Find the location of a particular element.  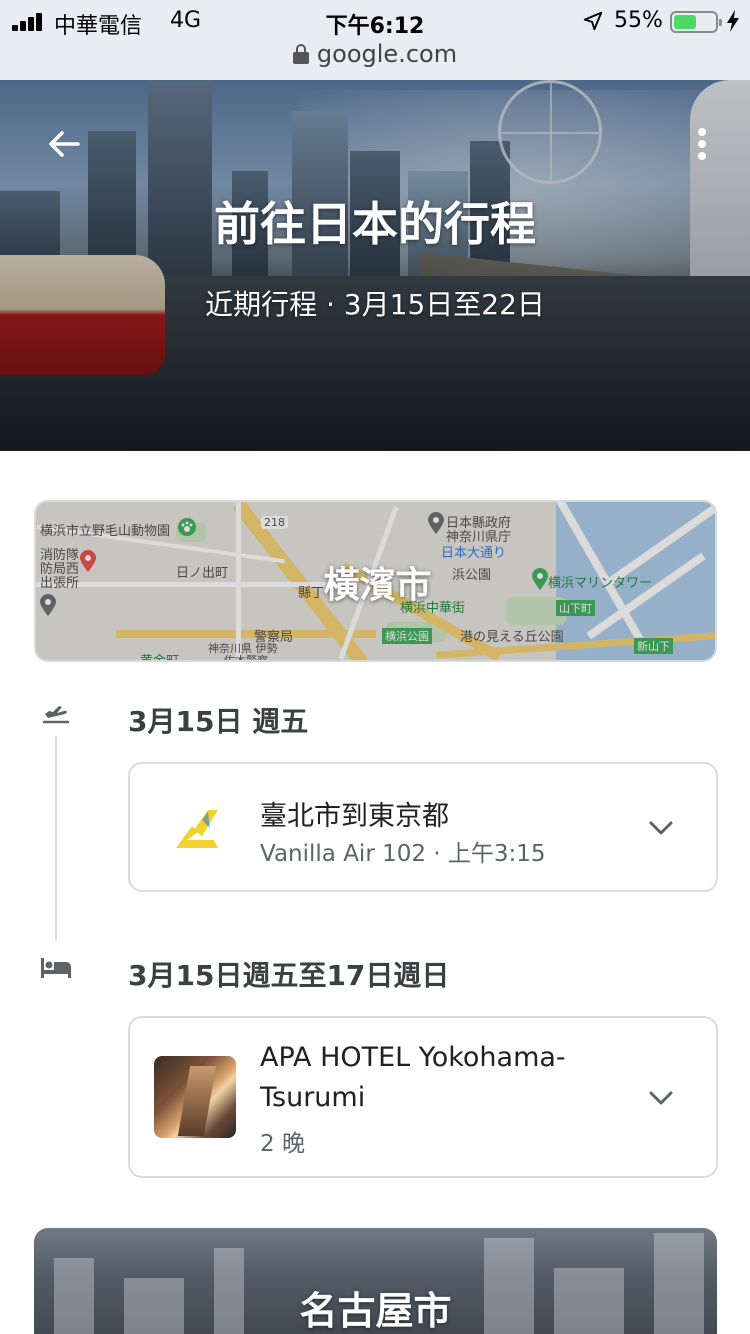

battery-percent: 55% is located at coordinates (638, 20).